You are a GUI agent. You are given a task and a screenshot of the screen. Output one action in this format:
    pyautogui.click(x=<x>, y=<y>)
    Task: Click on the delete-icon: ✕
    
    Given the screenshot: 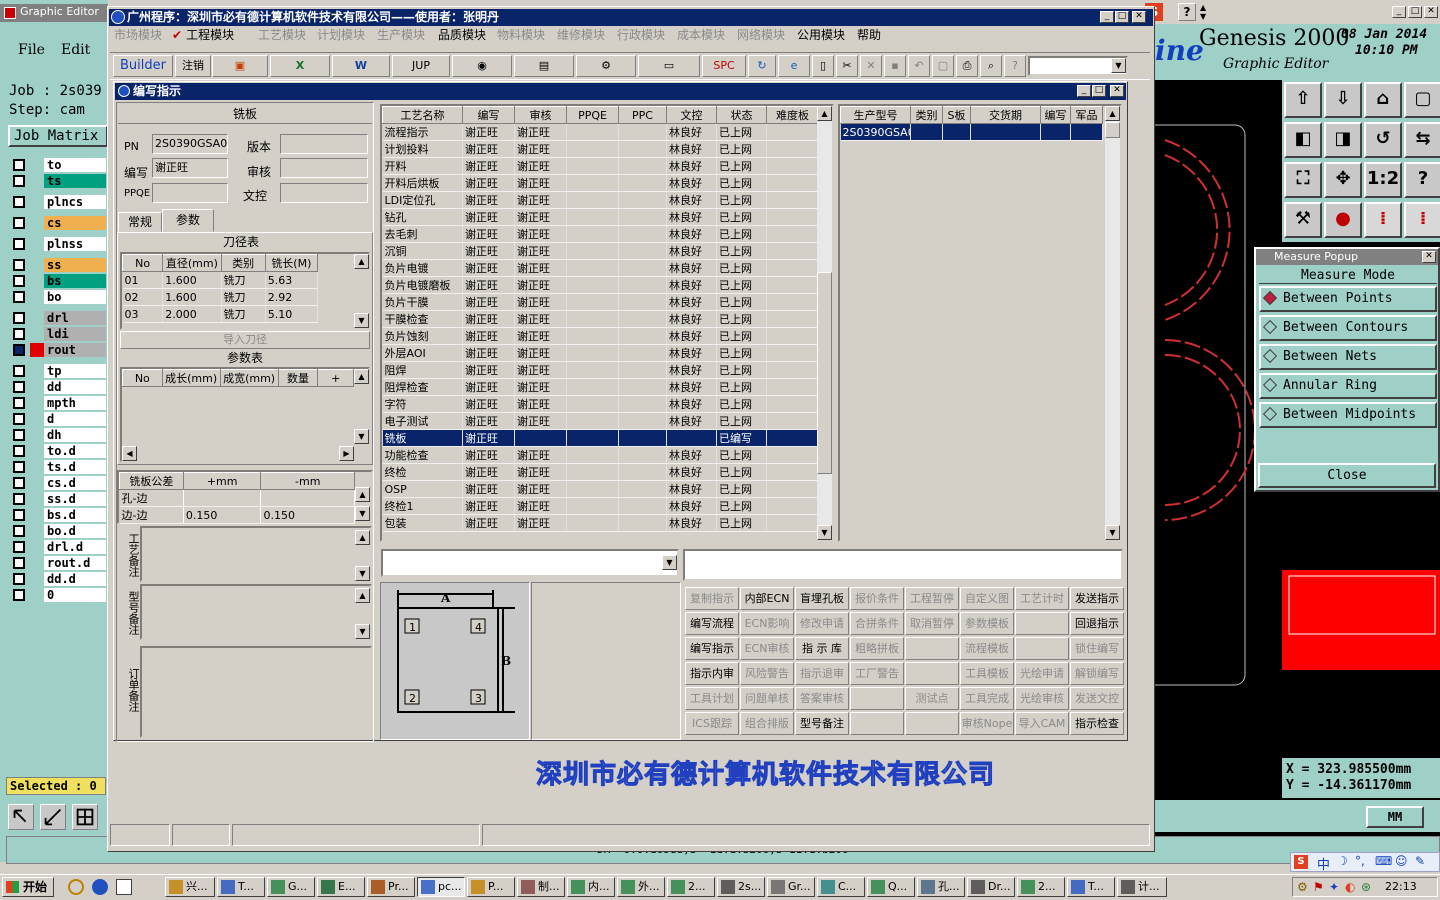 What is the action you would take?
    pyautogui.click(x=871, y=66)
    